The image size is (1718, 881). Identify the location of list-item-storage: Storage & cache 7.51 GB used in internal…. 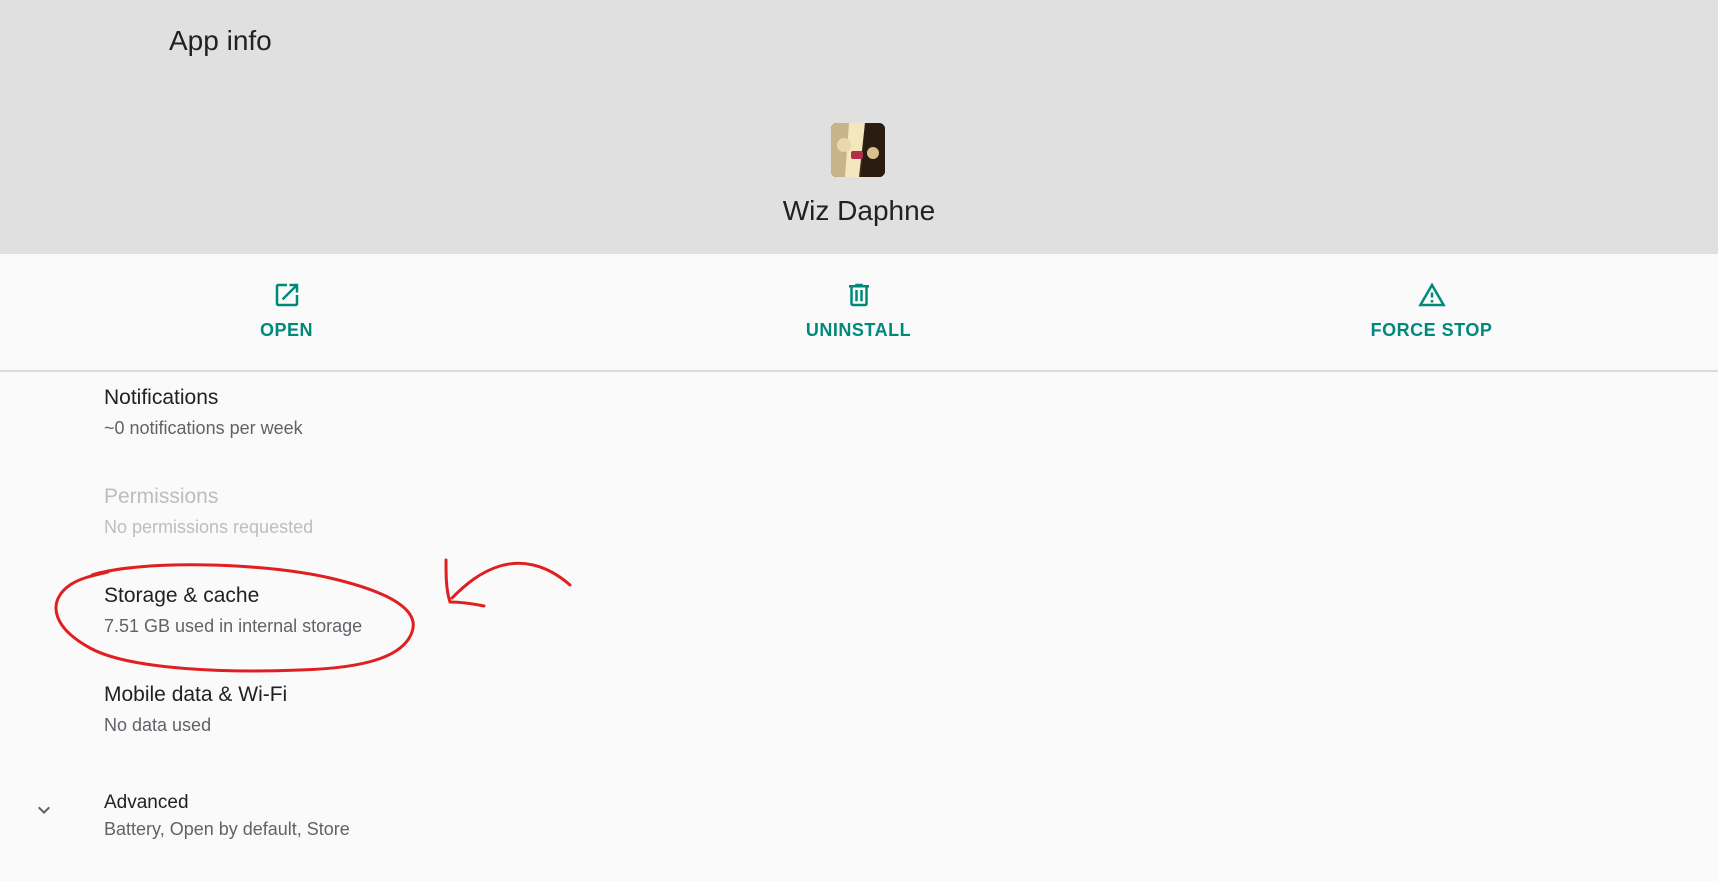
(859, 619).